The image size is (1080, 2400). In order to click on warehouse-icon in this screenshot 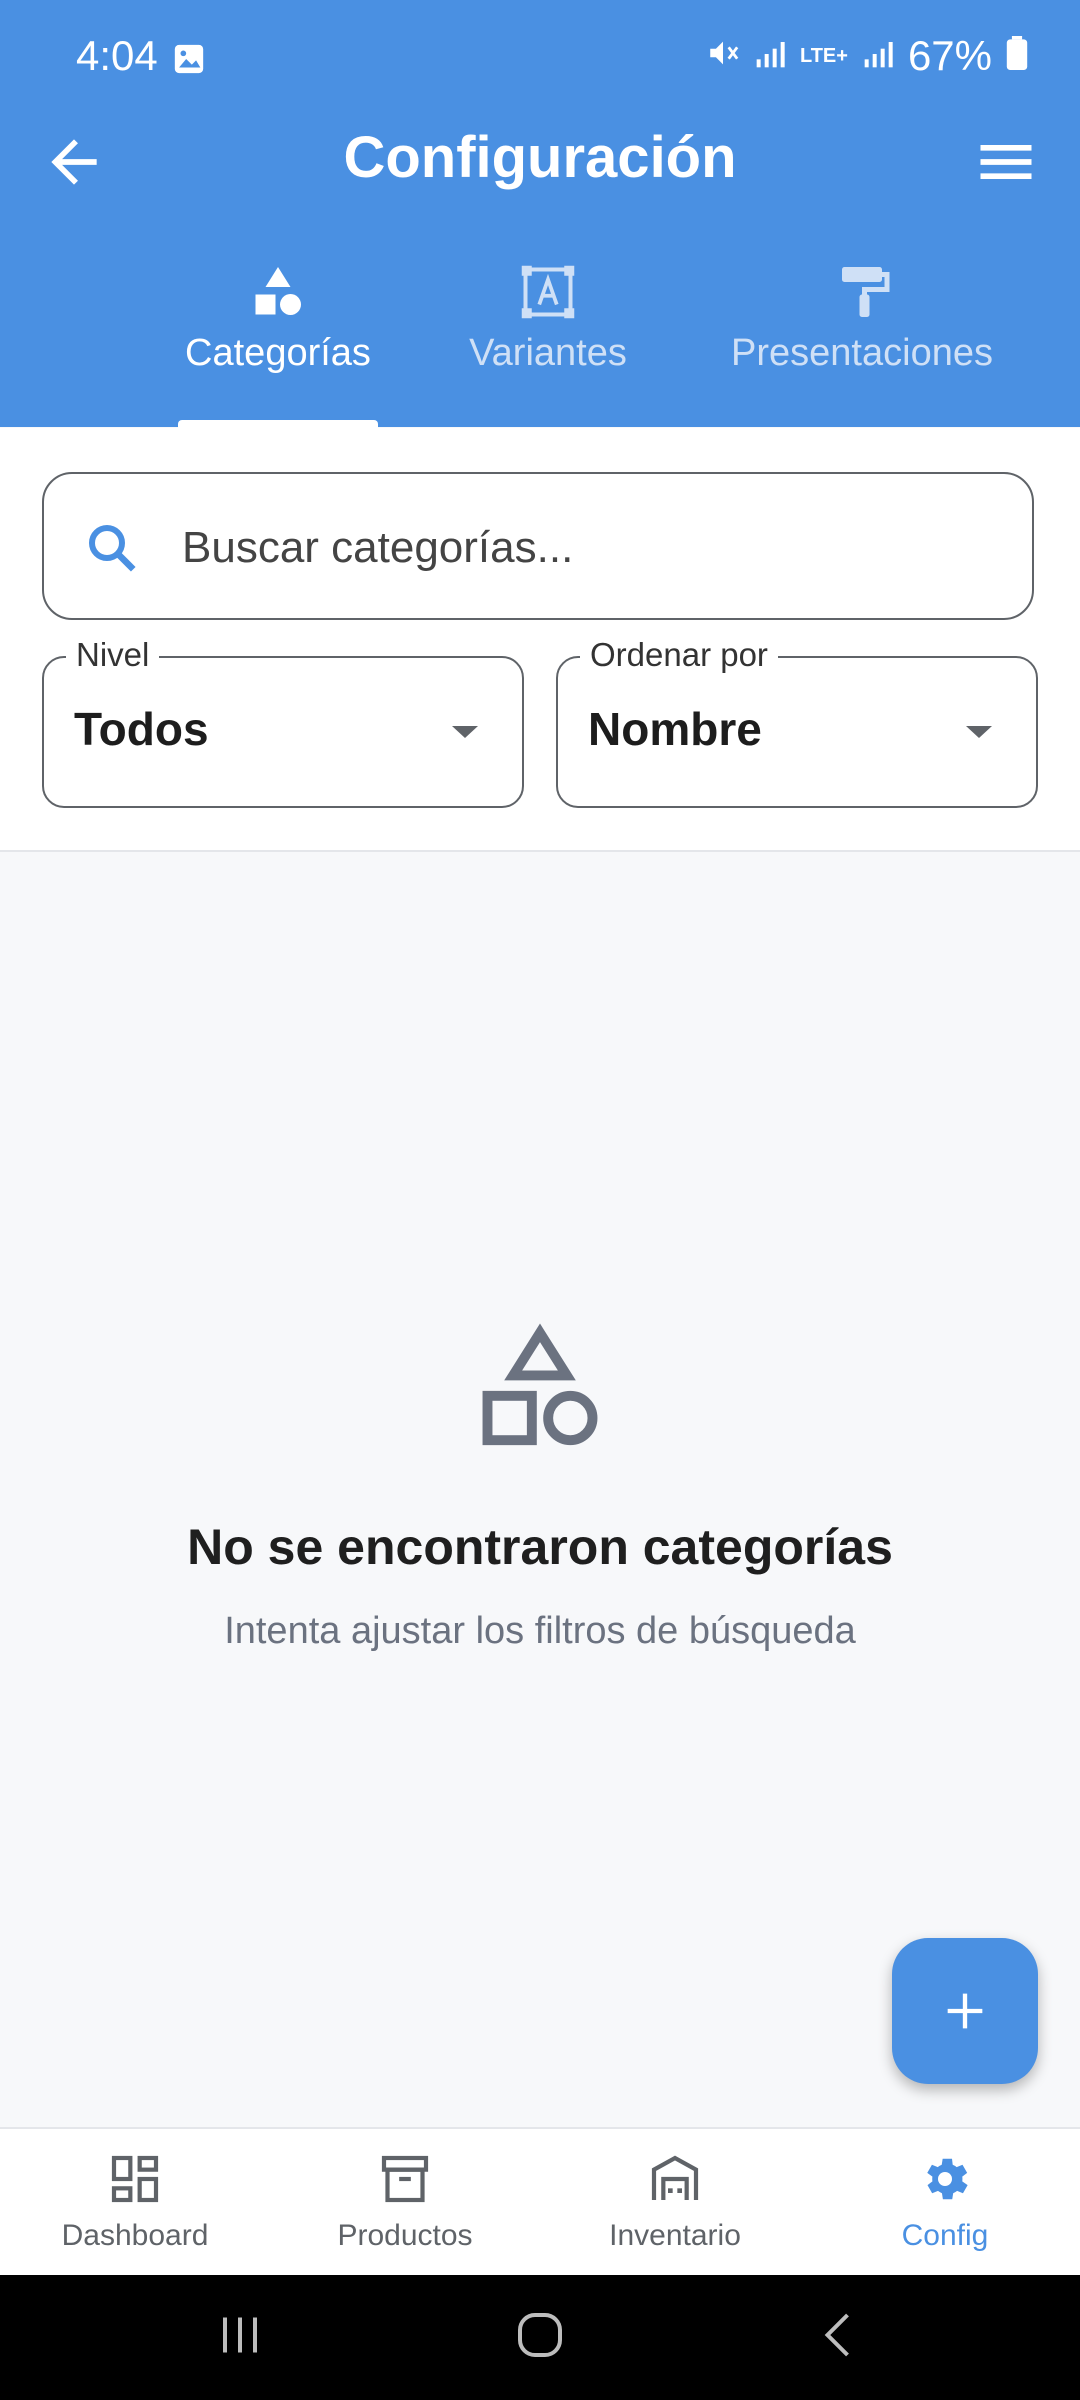, I will do `click(675, 2177)`.